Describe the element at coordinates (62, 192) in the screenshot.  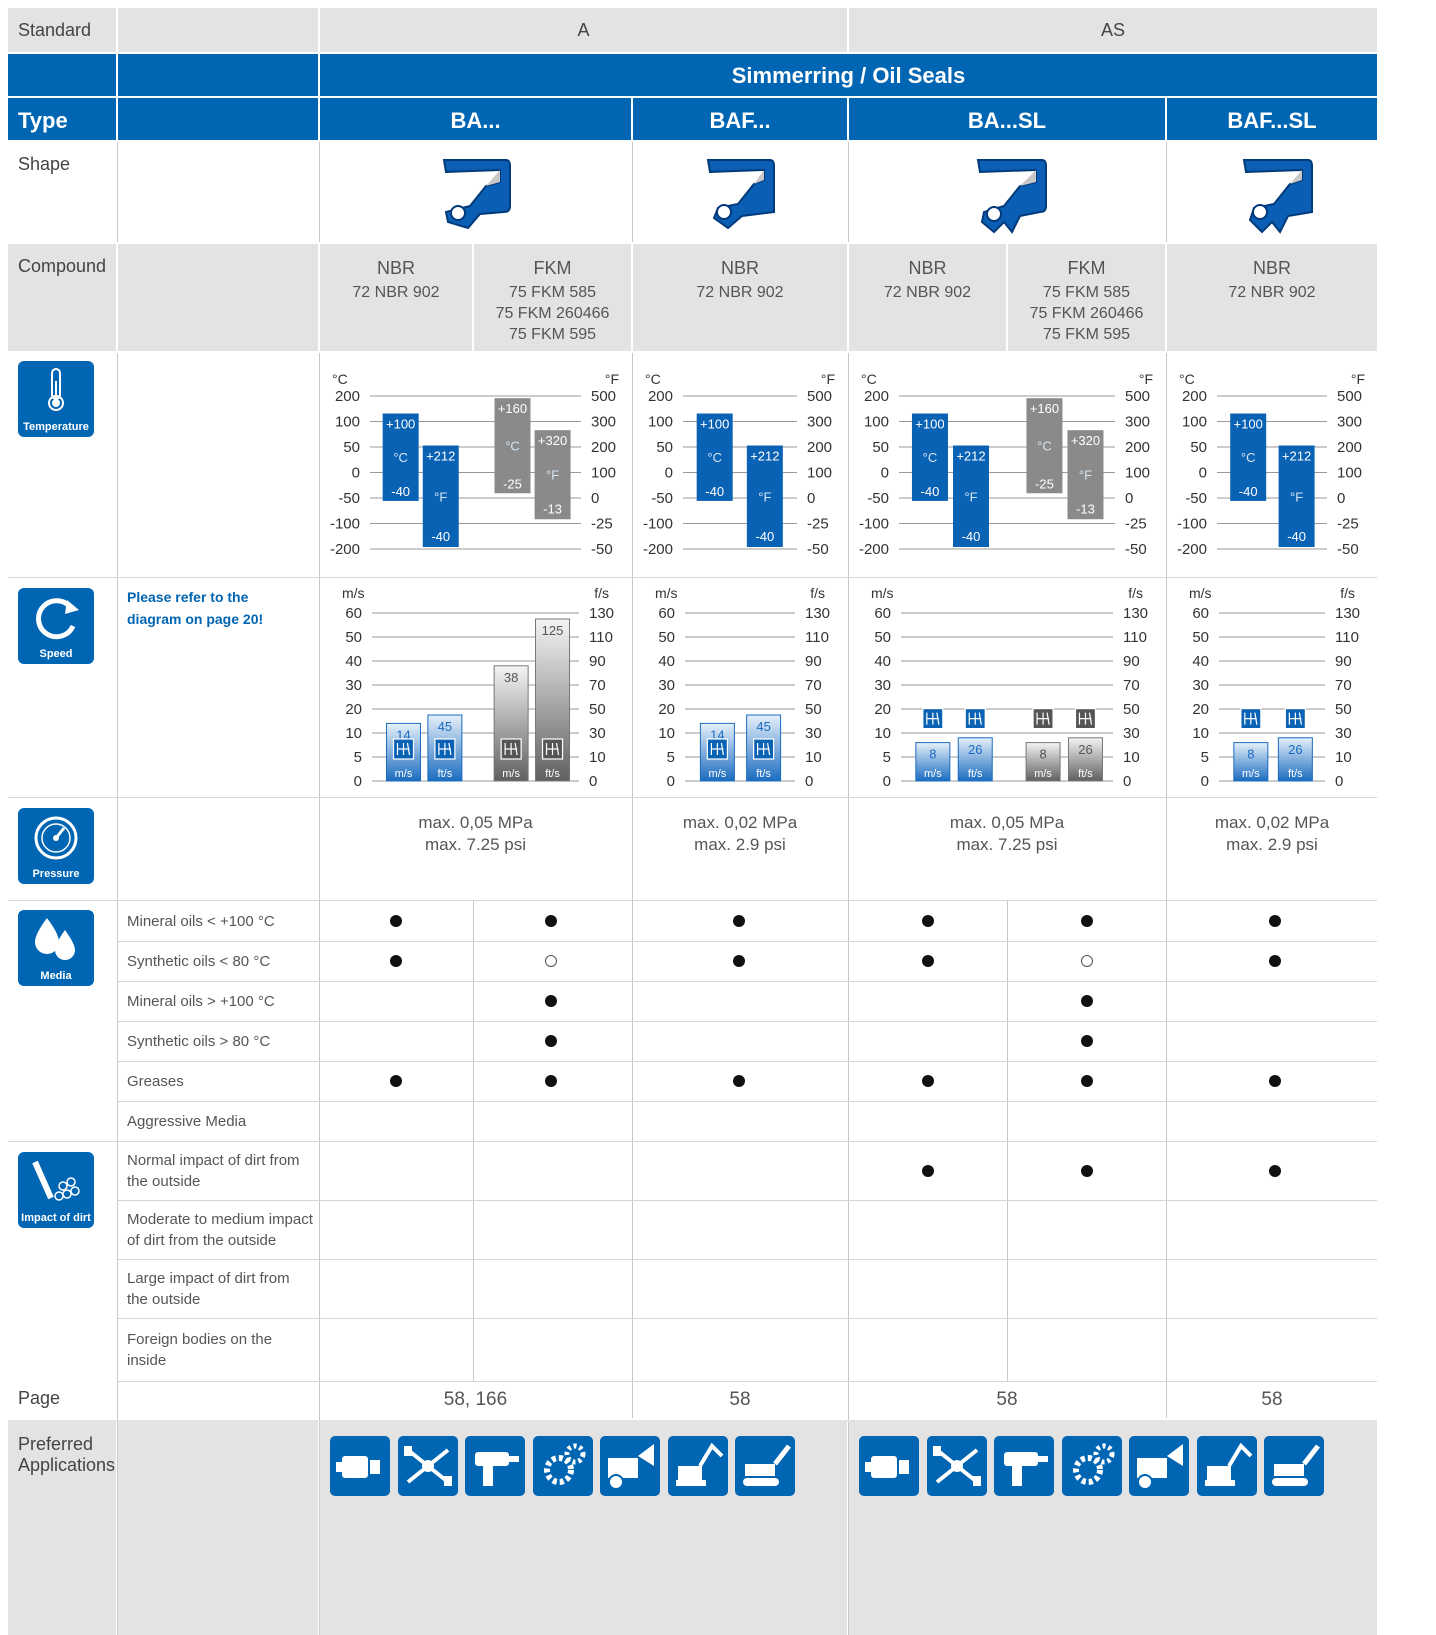
I see `shape-label-cell: Shape` at that location.